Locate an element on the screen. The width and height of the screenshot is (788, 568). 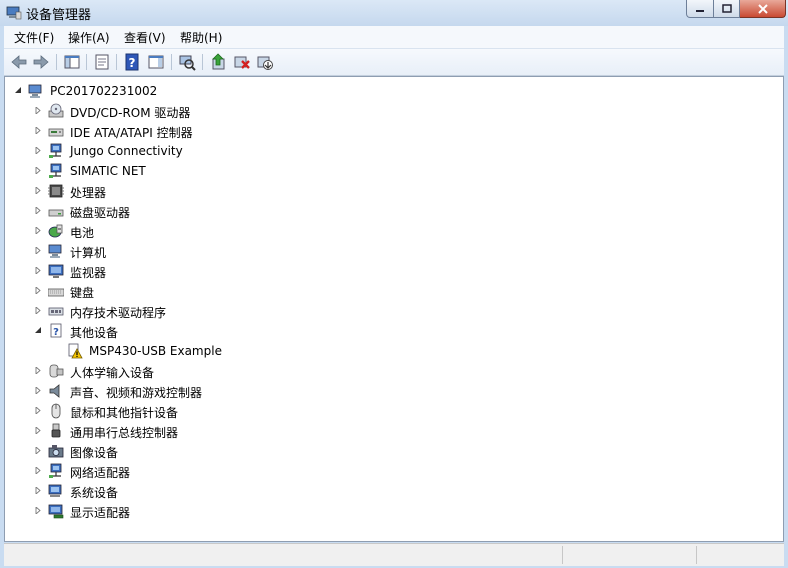
dvd-drive-icon is located at coordinates (56, 110).